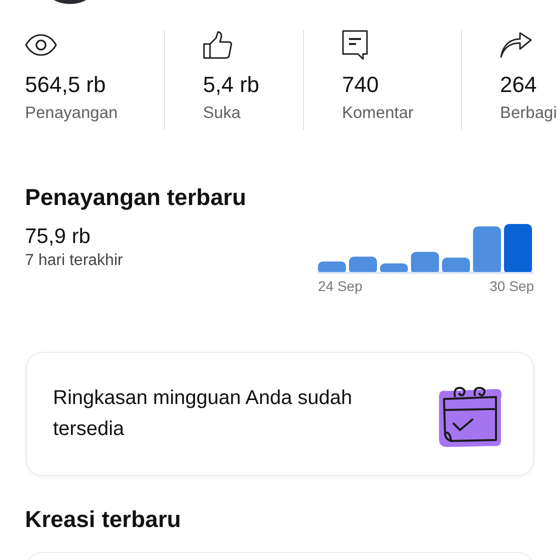 This screenshot has height=560, width=560. What do you see at coordinates (512, 286) in the screenshot?
I see `date-label: 30 Sep` at bounding box center [512, 286].